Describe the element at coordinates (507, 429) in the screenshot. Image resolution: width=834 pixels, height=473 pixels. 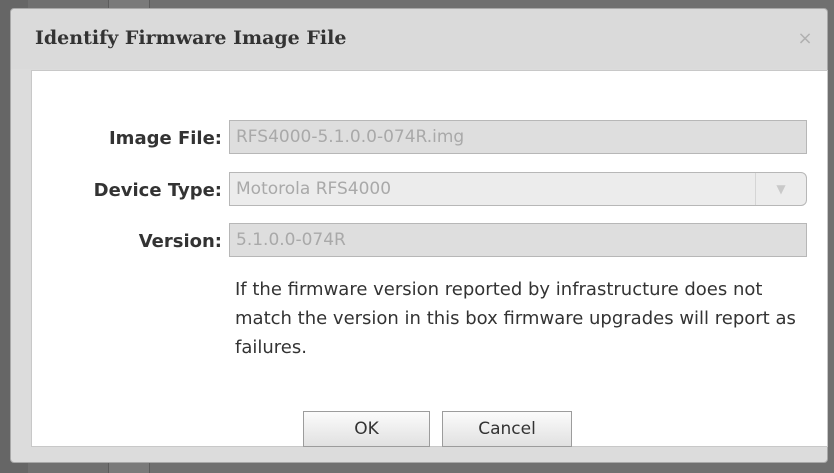
I see `cancel-button: Cancel` at that location.